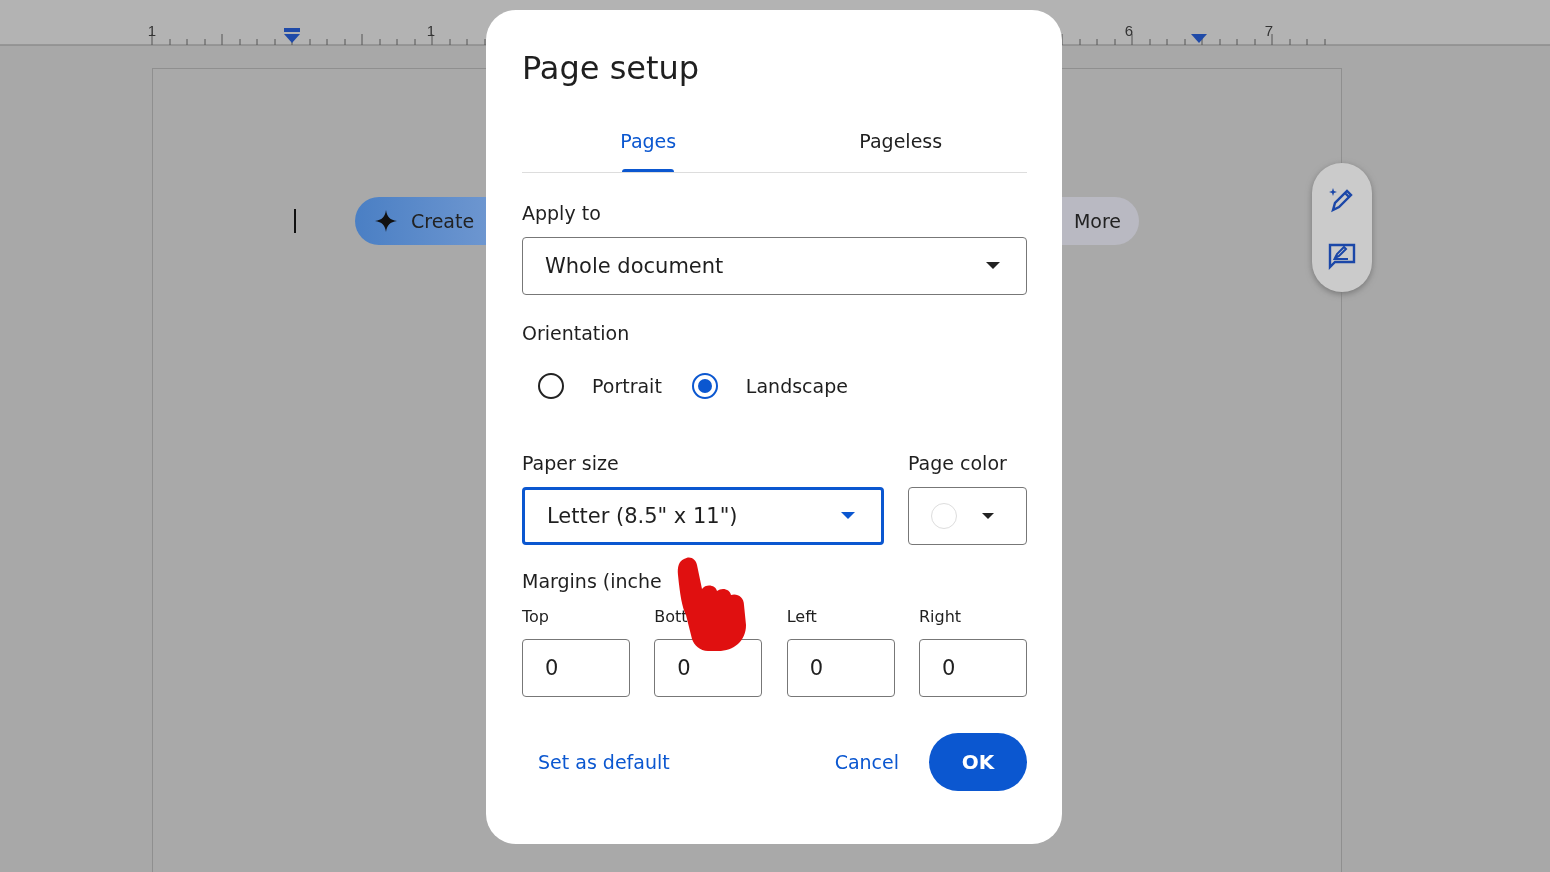  What do you see at coordinates (703, 516) in the screenshot?
I see `paper-size-dropdown: Letter (8.5" x 11")` at bounding box center [703, 516].